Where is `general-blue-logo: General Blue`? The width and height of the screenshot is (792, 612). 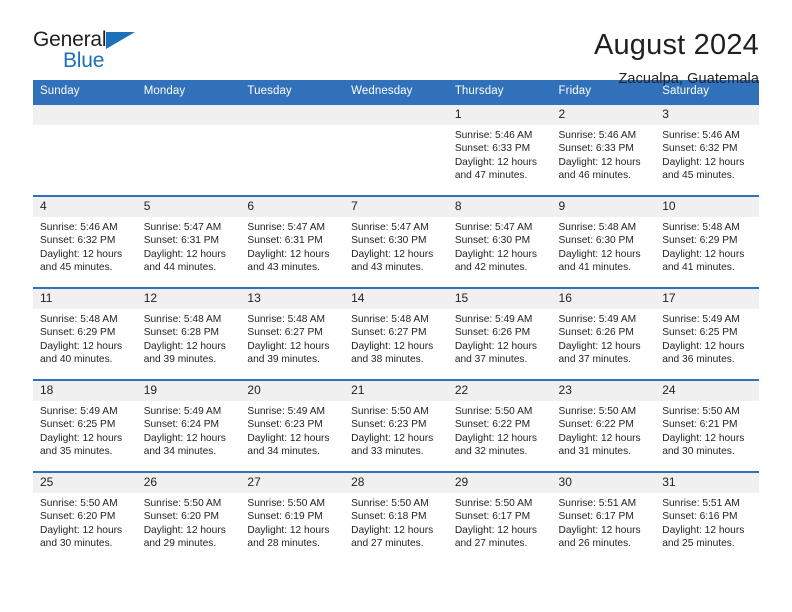 general-blue-logo: General Blue is located at coordinates (98, 54).